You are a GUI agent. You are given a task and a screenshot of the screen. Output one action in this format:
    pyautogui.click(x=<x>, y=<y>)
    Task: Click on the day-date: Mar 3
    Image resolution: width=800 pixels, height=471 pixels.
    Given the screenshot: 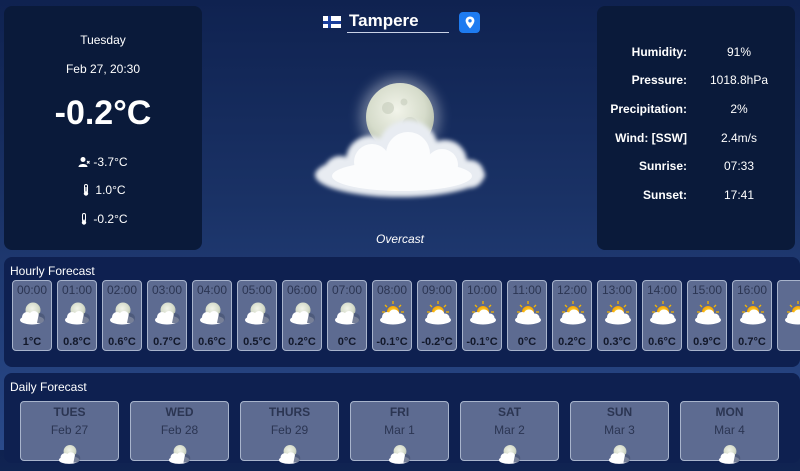 What is the action you would take?
    pyautogui.click(x=619, y=430)
    